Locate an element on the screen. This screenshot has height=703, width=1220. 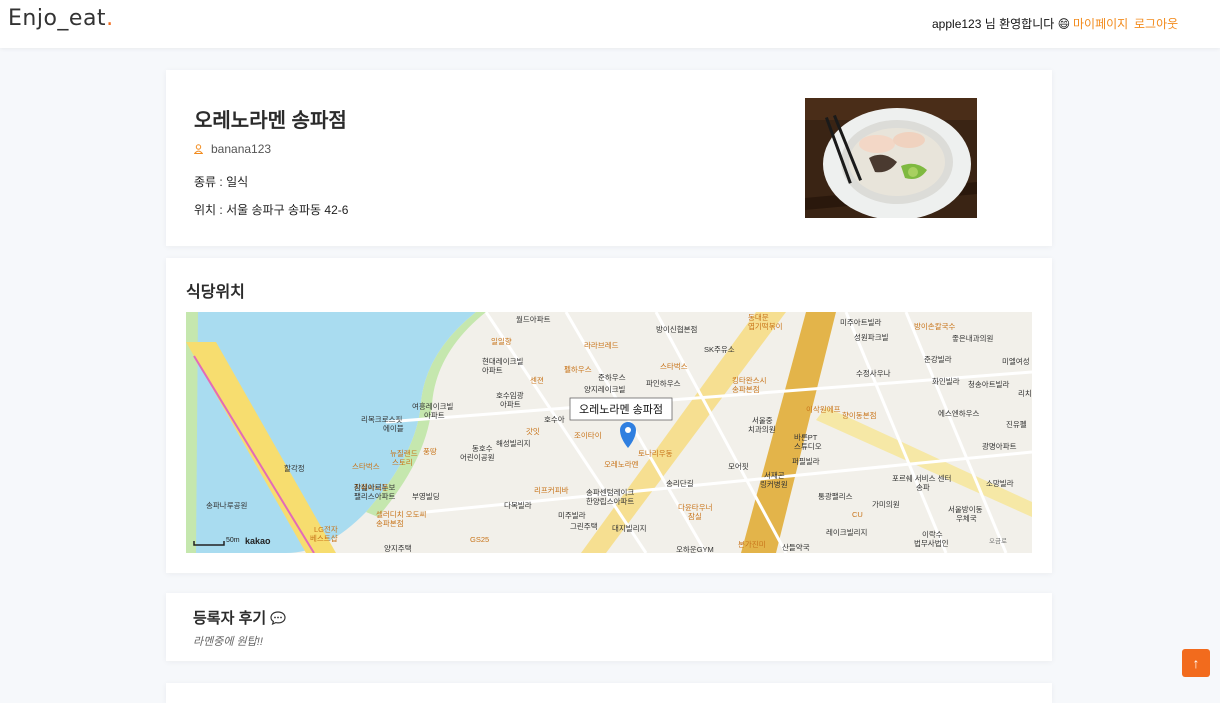
svg-text: 좋은내과의원 is located at coordinates (972, 338).